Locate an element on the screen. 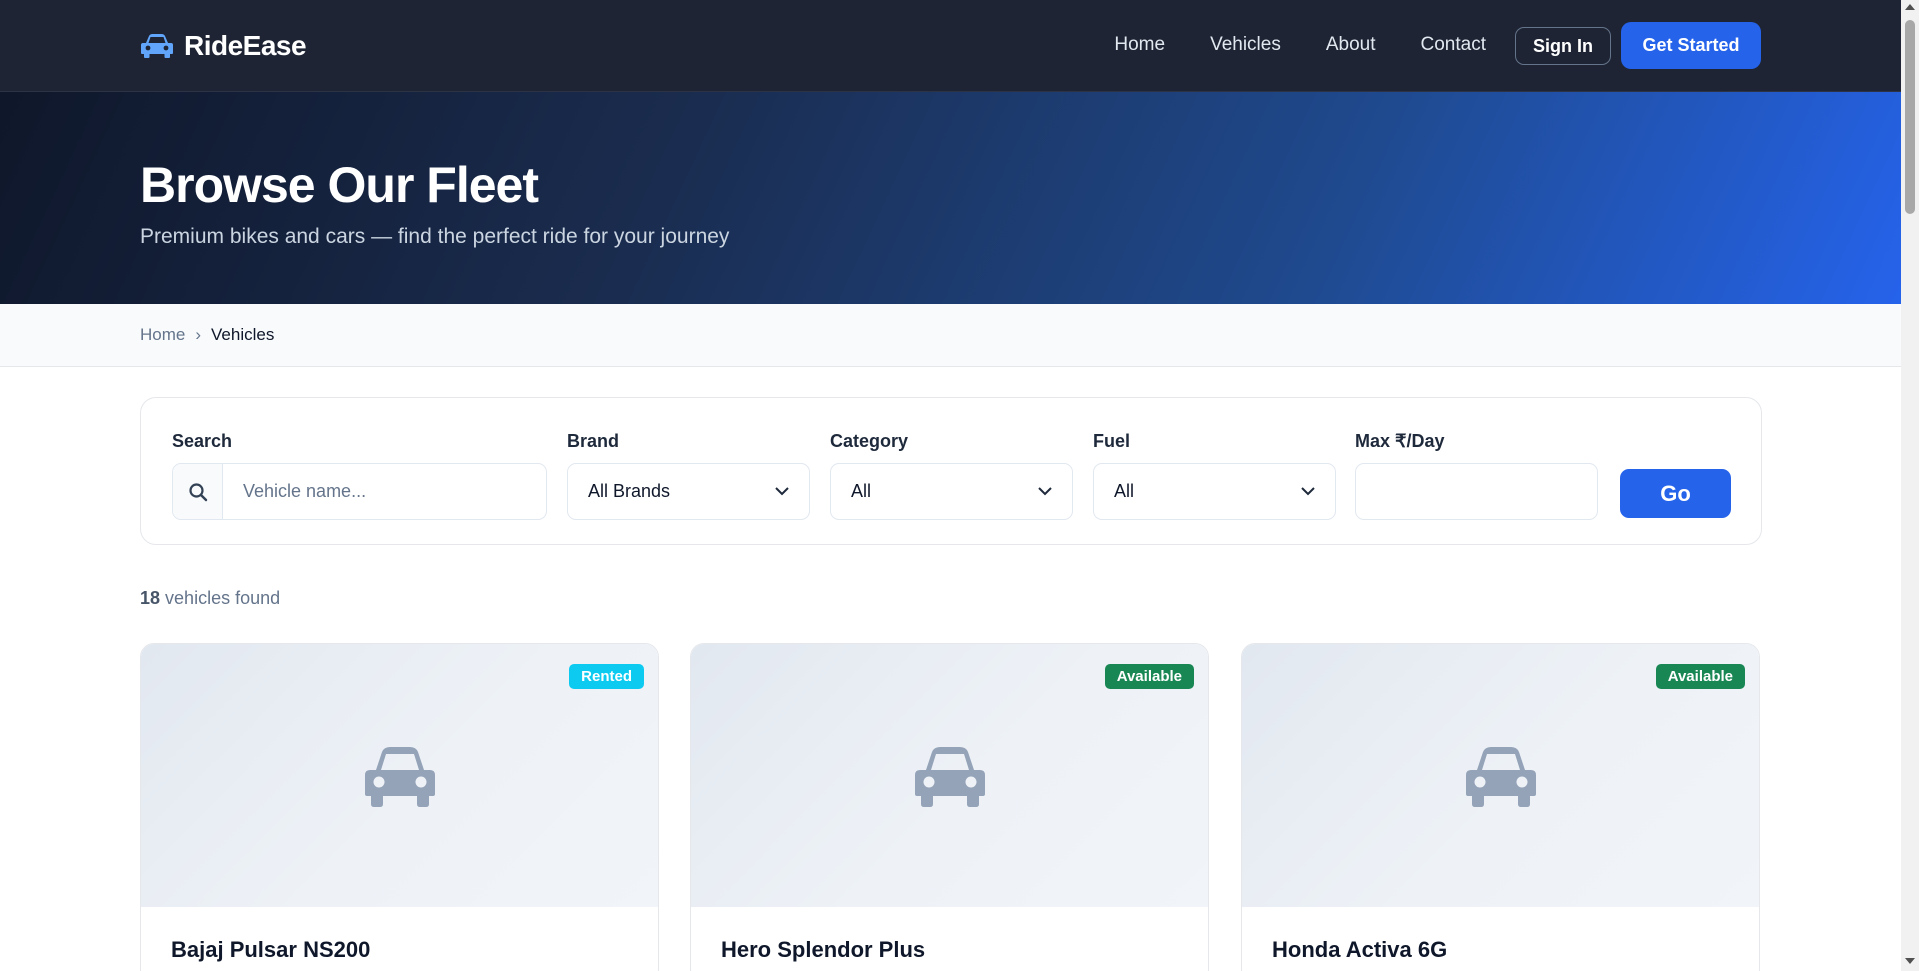 Image resolution: width=1919 pixels, height=971 pixels. results-count: 18 vehicles found is located at coordinates (210, 598).